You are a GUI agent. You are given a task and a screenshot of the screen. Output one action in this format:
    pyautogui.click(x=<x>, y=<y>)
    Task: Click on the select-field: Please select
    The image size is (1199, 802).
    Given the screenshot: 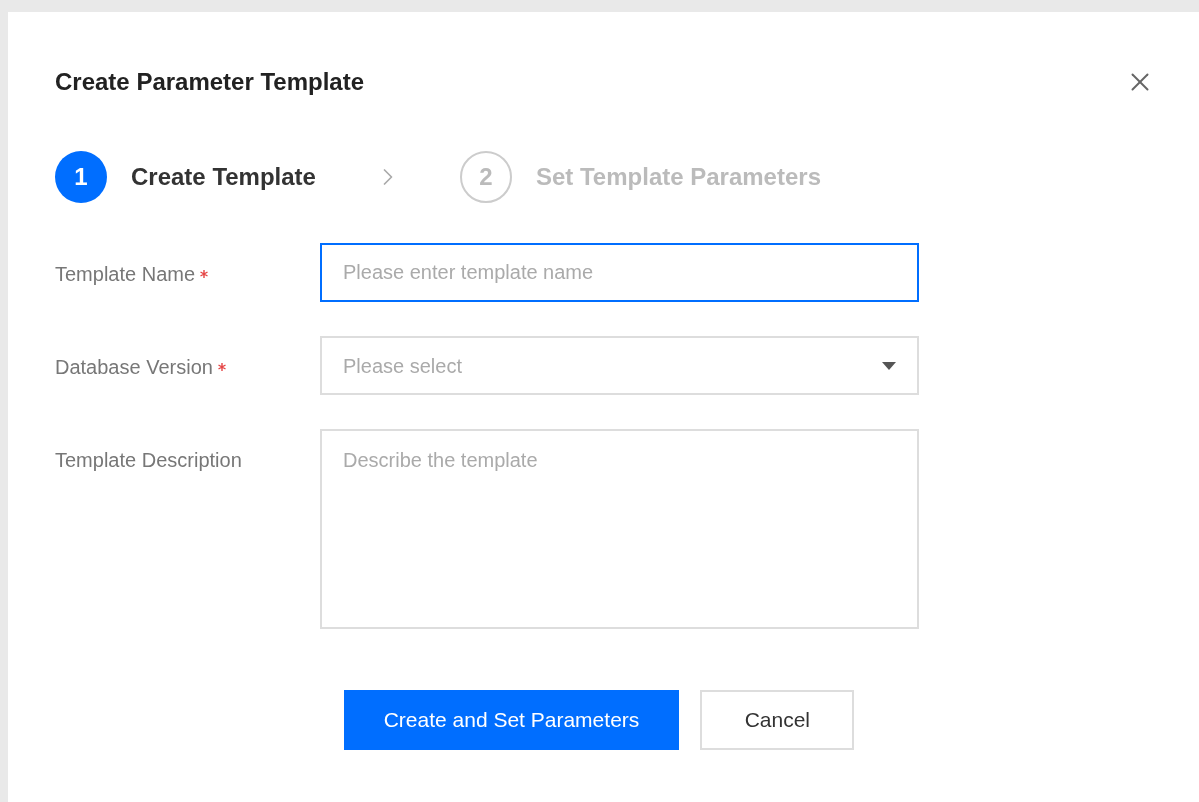 What is the action you would take?
    pyautogui.click(x=619, y=365)
    